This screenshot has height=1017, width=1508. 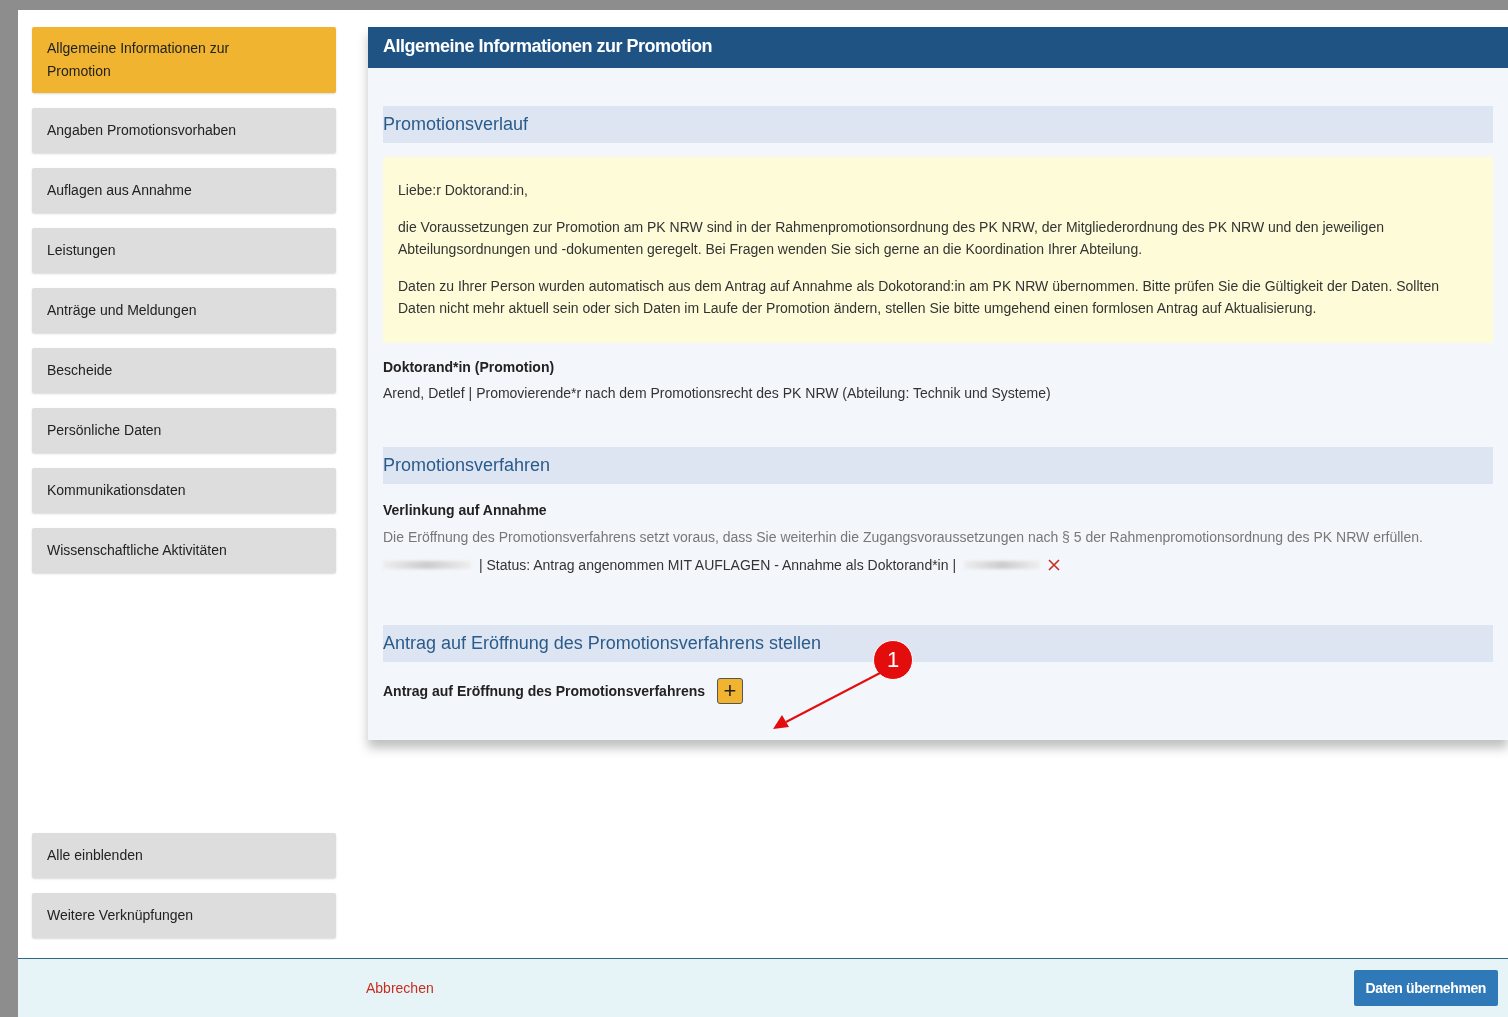 What do you see at coordinates (938, 465) in the screenshot?
I see `section-heading: Promotionsverfahren` at bounding box center [938, 465].